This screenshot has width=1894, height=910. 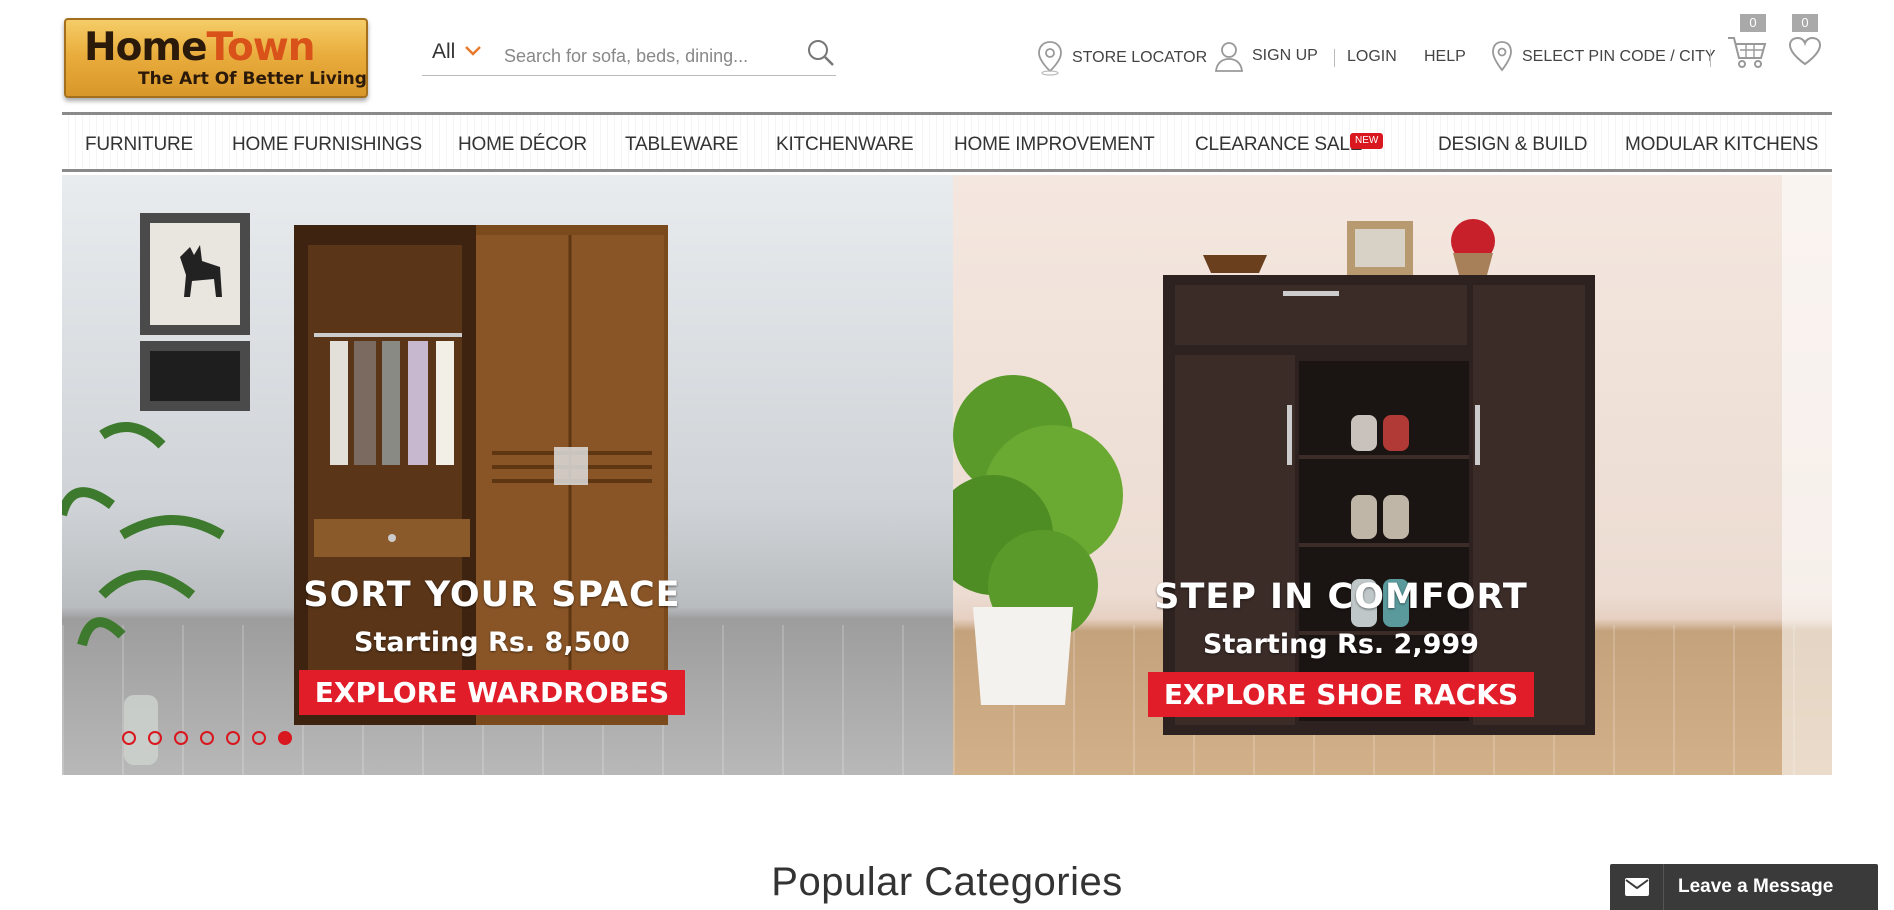 What do you see at coordinates (1285, 55) in the screenshot?
I see `sign-up-label: SIGN UP` at bounding box center [1285, 55].